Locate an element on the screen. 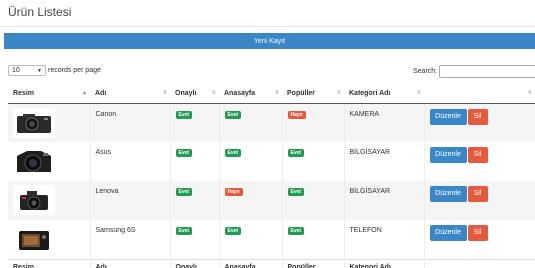  product-name: Samsung 6S is located at coordinates (129, 239).